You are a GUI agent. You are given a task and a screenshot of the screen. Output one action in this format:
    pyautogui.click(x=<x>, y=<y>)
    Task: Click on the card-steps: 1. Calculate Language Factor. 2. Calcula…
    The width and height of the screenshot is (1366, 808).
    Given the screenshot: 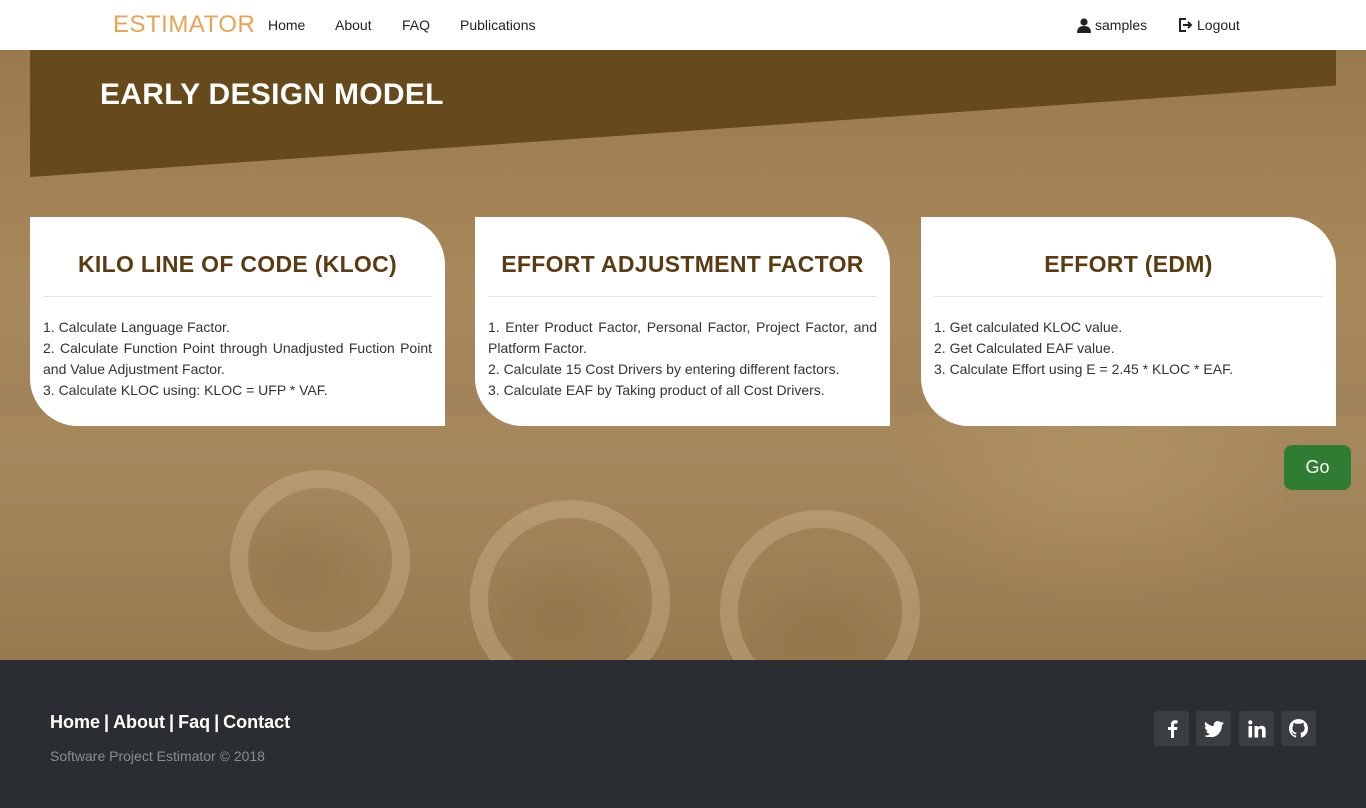 What is the action you would take?
    pyautogui.click(x=237, y=359)
    